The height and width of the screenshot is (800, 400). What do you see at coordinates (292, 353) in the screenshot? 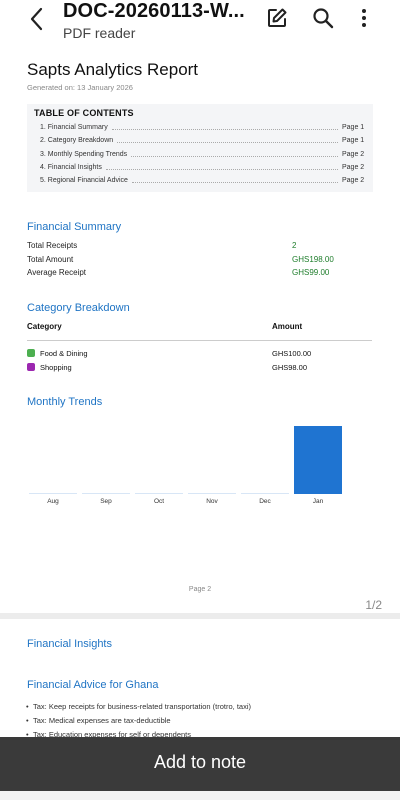
I see `category-amount: GHS100.00` at bounding box center [292, 353].